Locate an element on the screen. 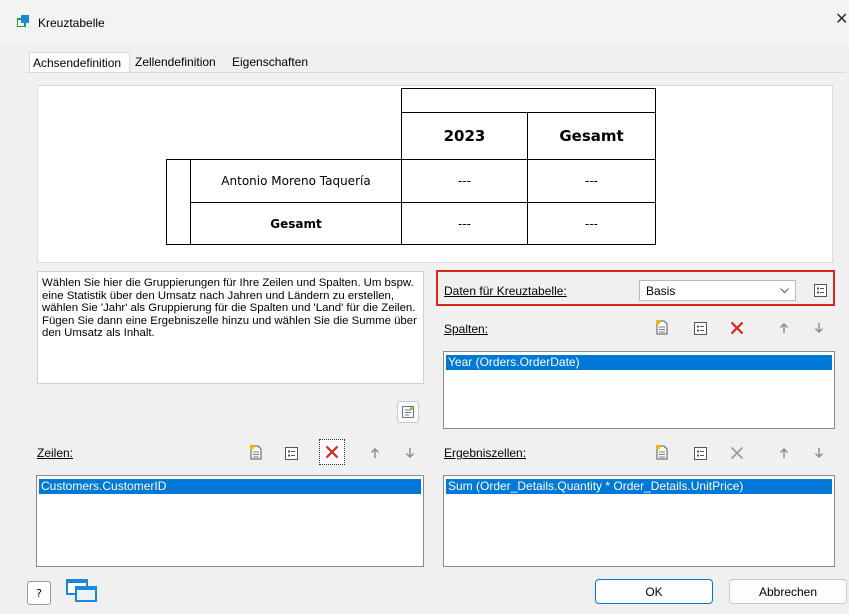 This screenshot has width=849, height=614. preview-row-group-bar is located at coordinates (178, 202).